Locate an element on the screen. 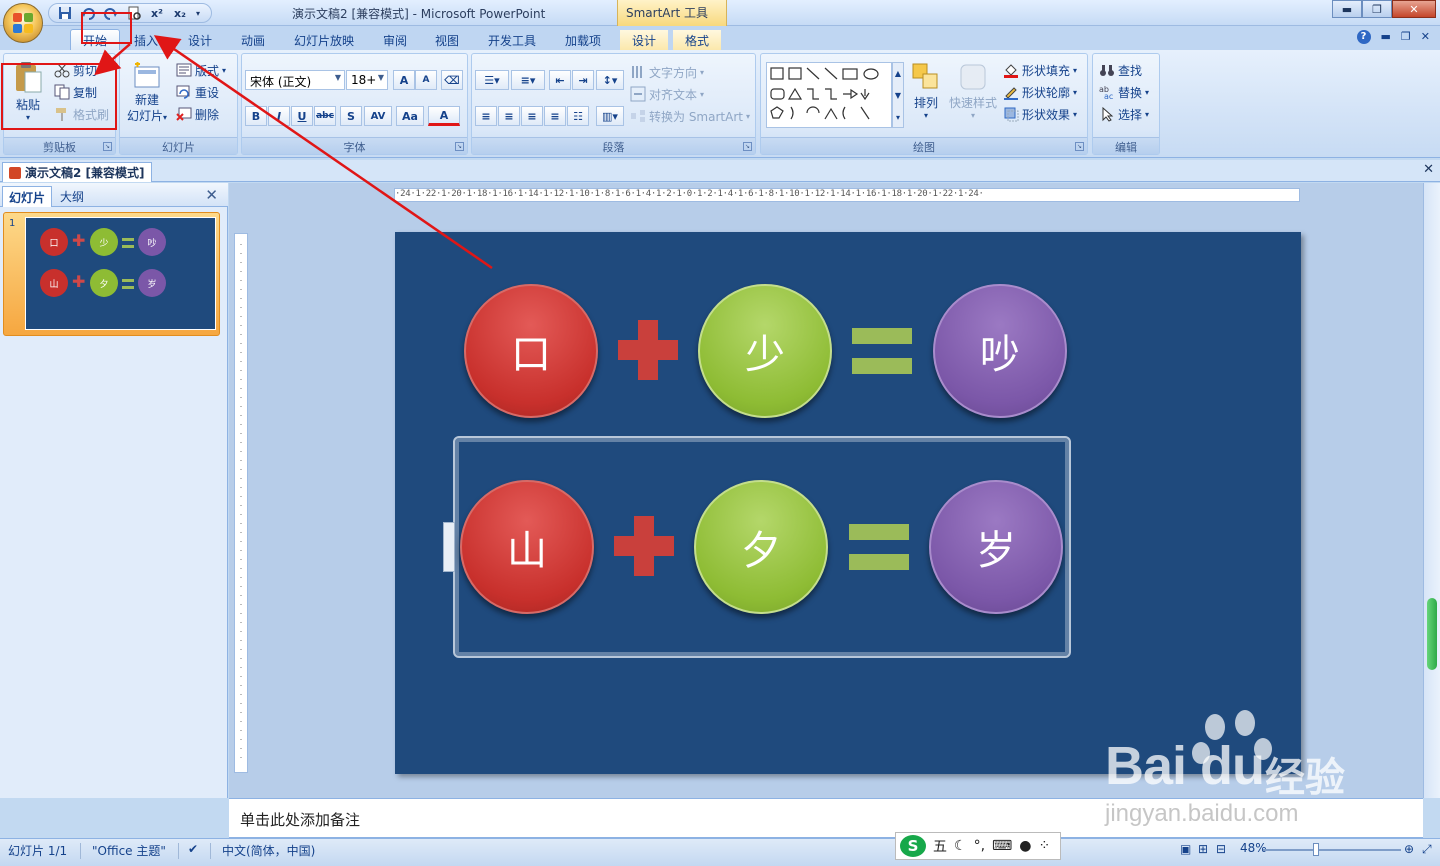 Image resolution: width=1440 pixels, height=866 pixels. office-button is located at coordinates (23, 23).